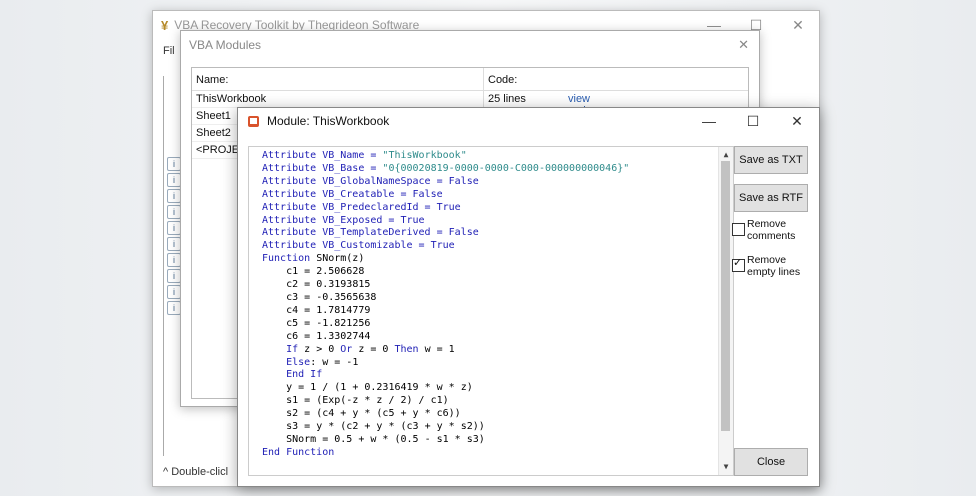 The image size is (976, 496). Describe the element at coordinates (497, 195) in the screenshot. I see `code-line: Attribute VB_Creatable = False` at that location.